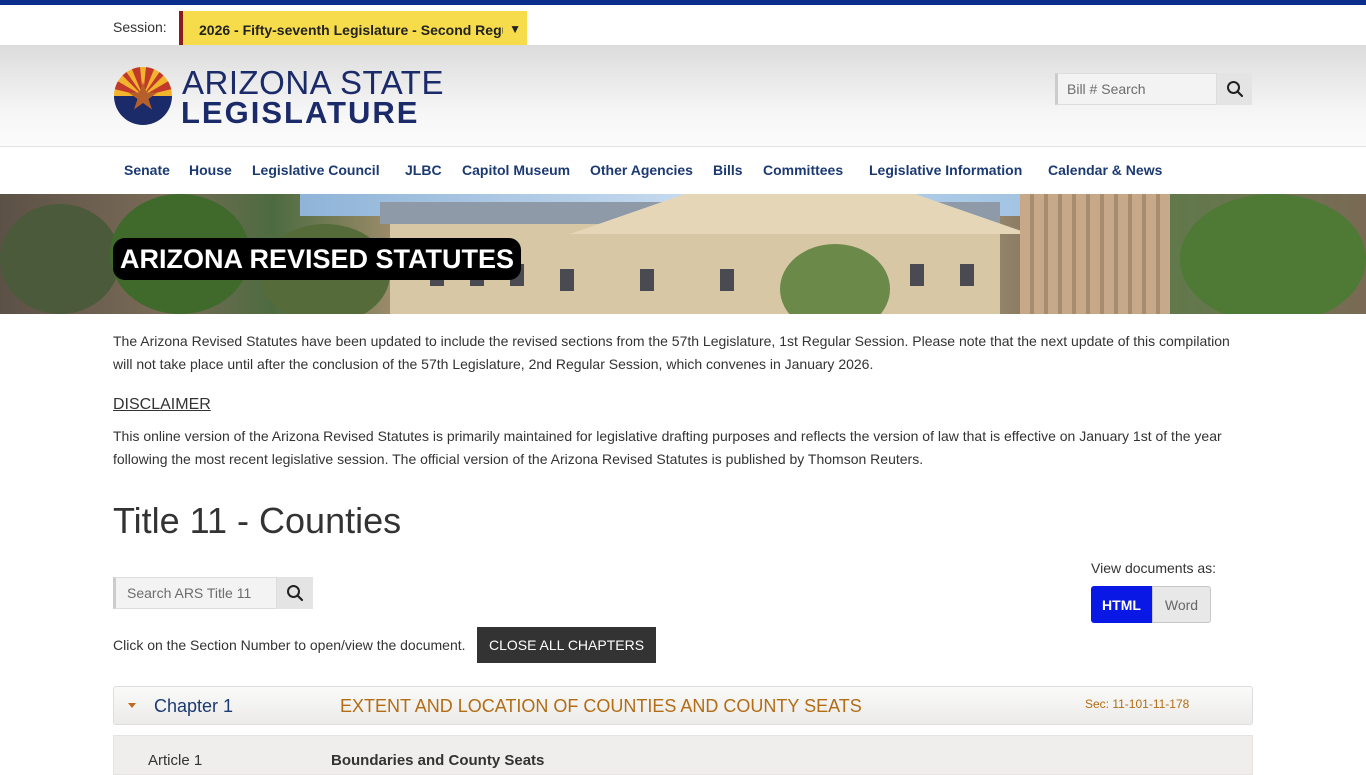 The width and height of the screenshot is (1366, 775). I want to click on ars-search, so click(213, 593).